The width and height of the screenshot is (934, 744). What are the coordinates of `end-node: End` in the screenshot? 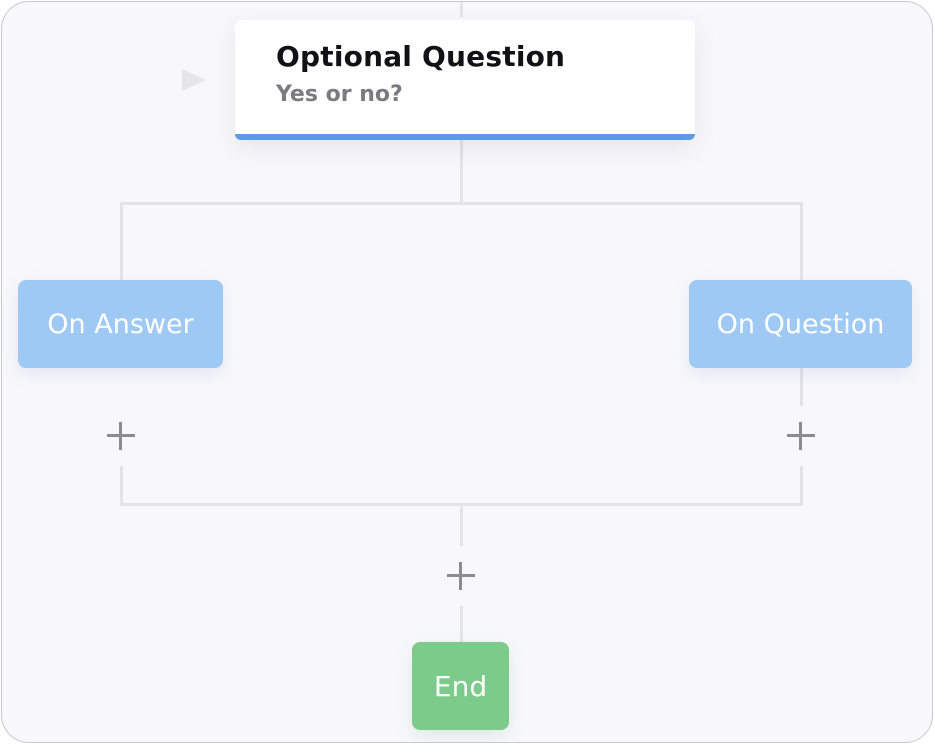 It's located at (460, 686).